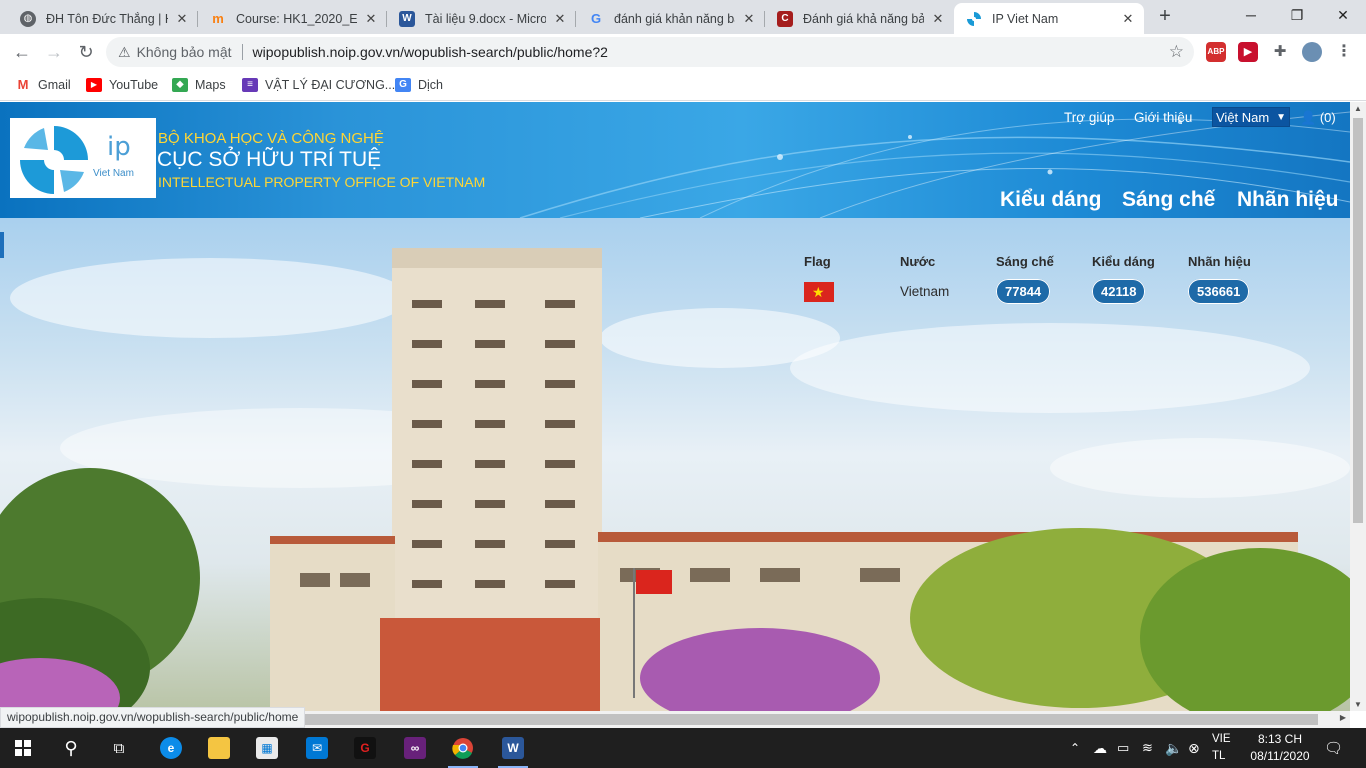 This screenshot has height=768, width=1366. I want to click on scroll-right-icon: ▶, so click(1343, 717).